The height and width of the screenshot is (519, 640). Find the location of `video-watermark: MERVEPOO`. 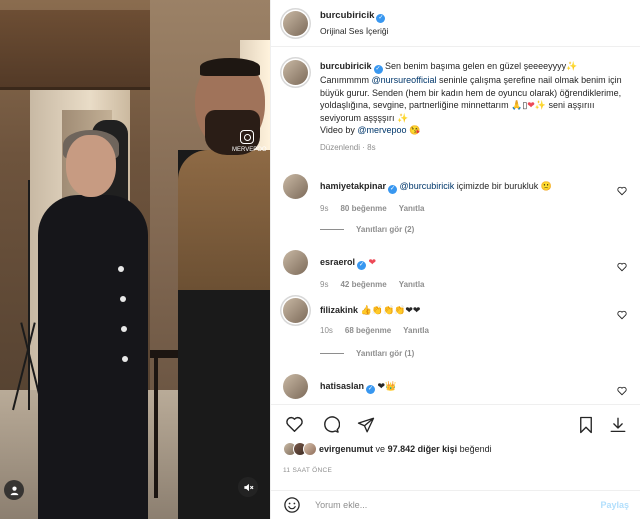

video-watermark: MERVEPOO is located at coordinates (249, 141).